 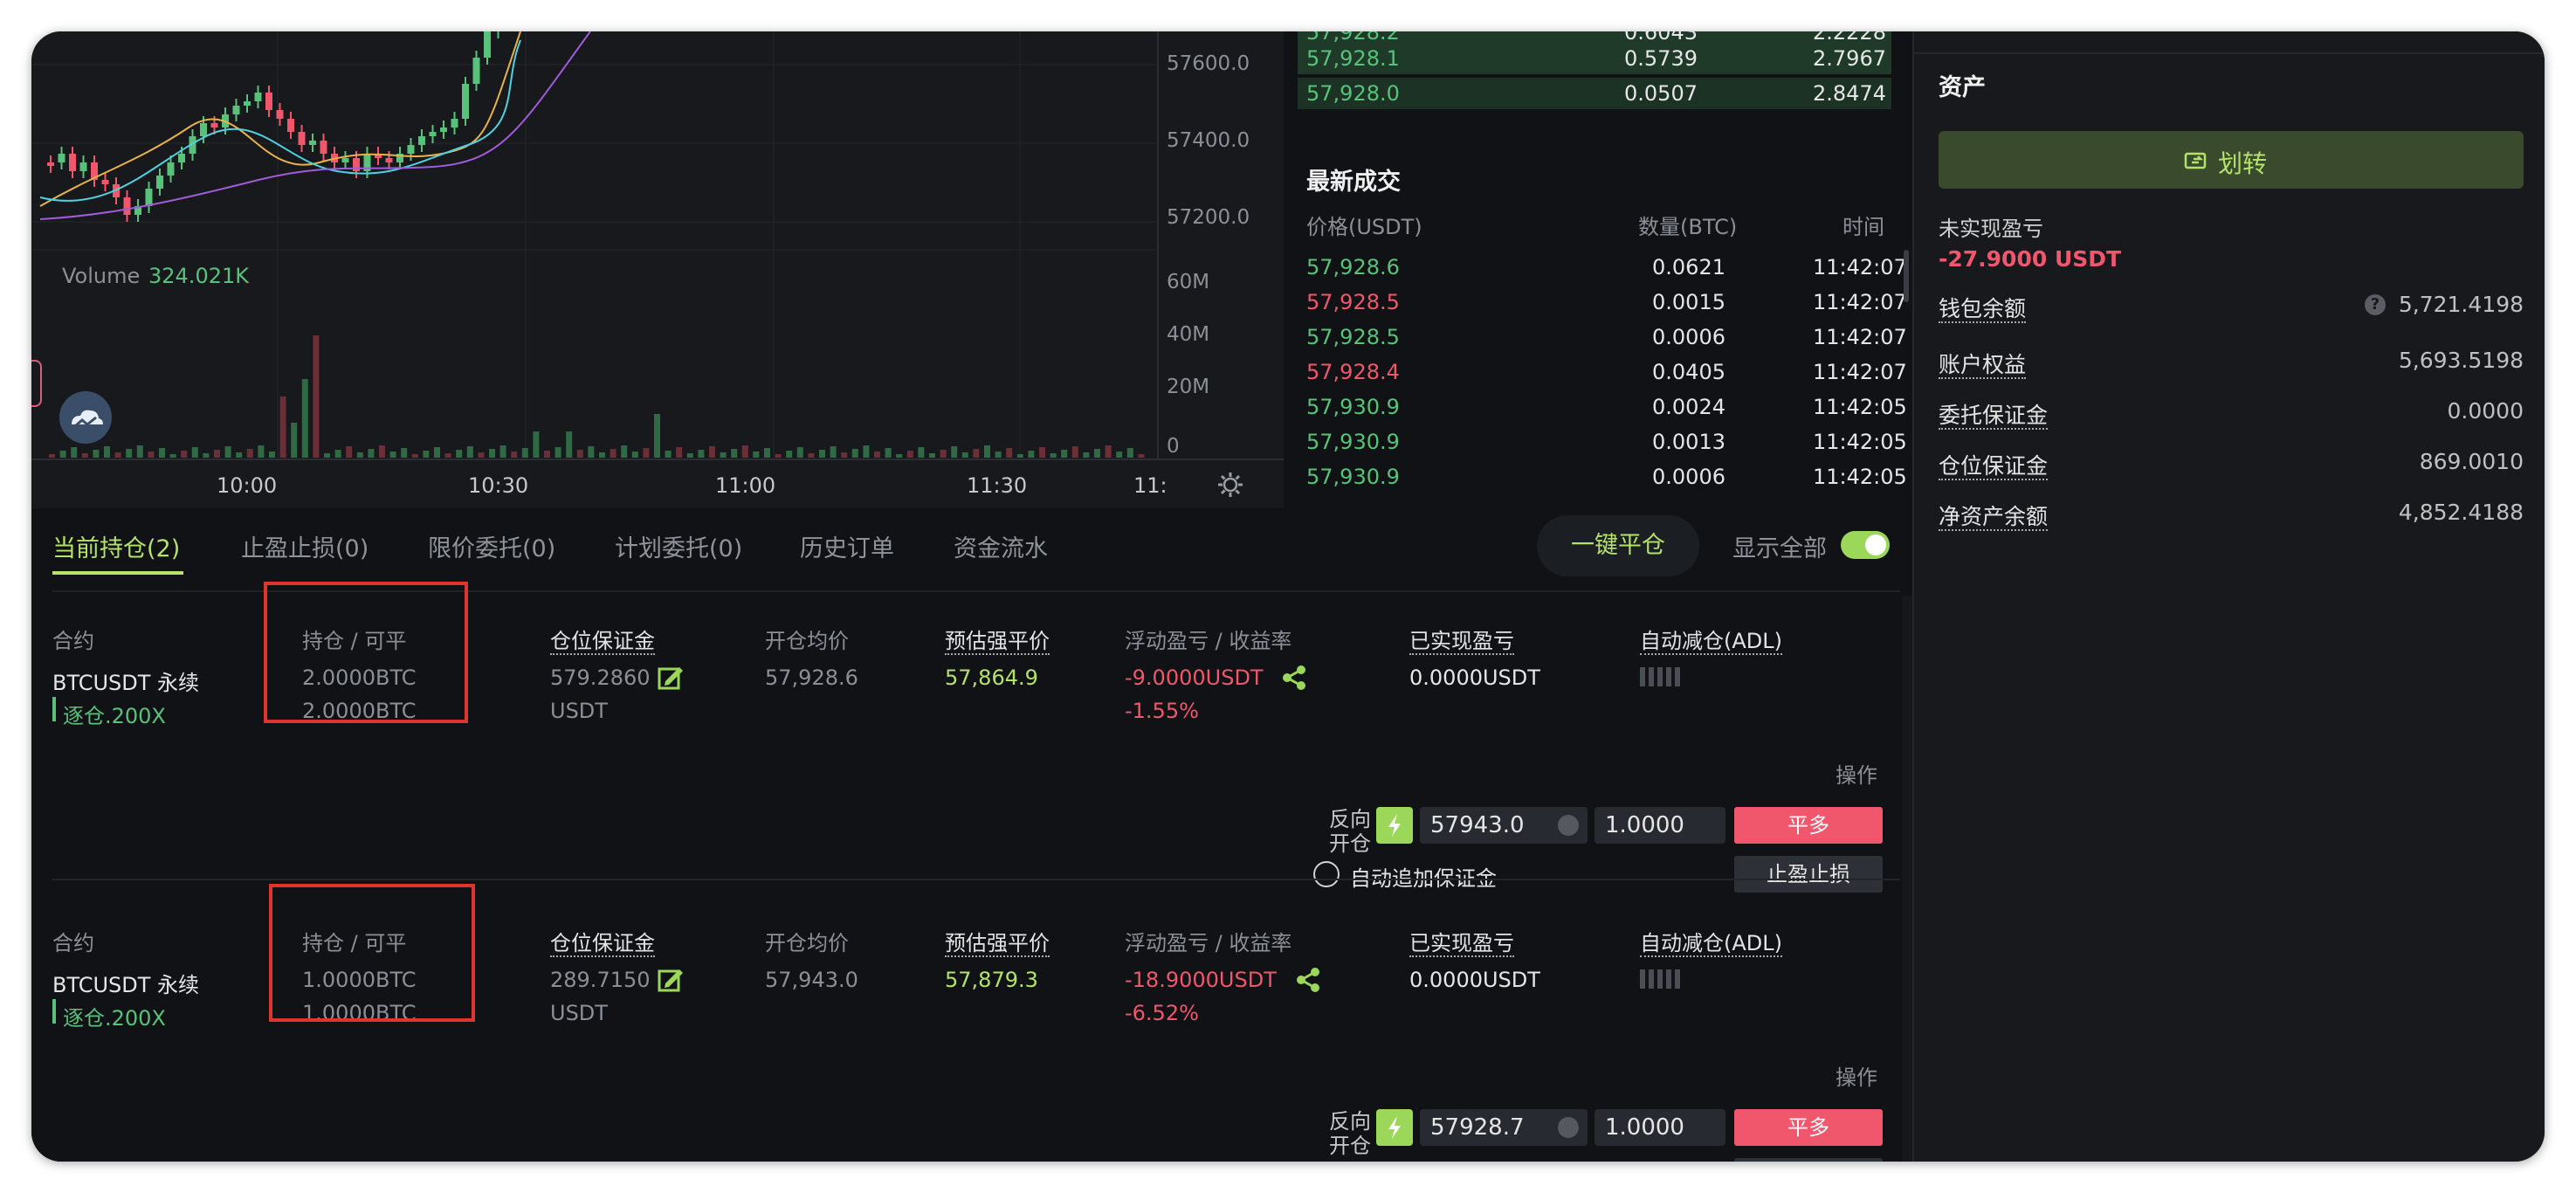 I want to click on drawer-handle, so click(x=36, y=383).